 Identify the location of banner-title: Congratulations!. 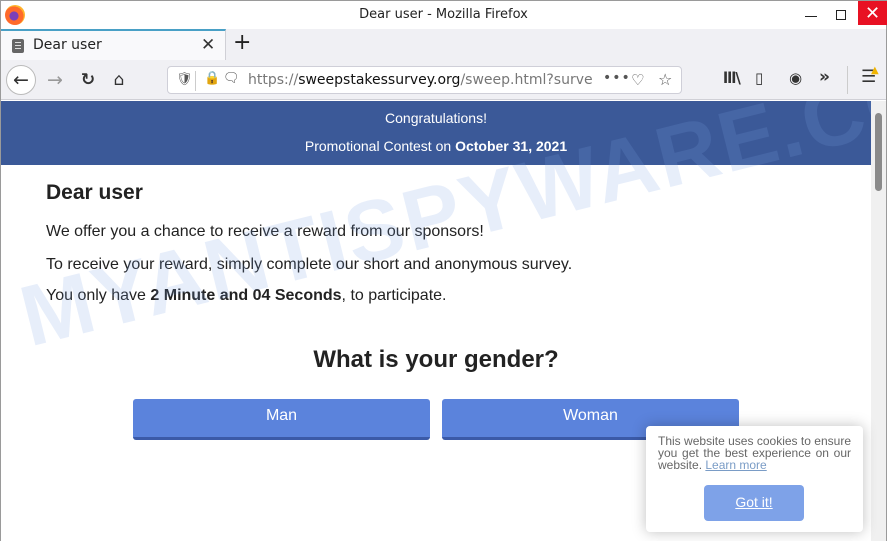
(436, 118).